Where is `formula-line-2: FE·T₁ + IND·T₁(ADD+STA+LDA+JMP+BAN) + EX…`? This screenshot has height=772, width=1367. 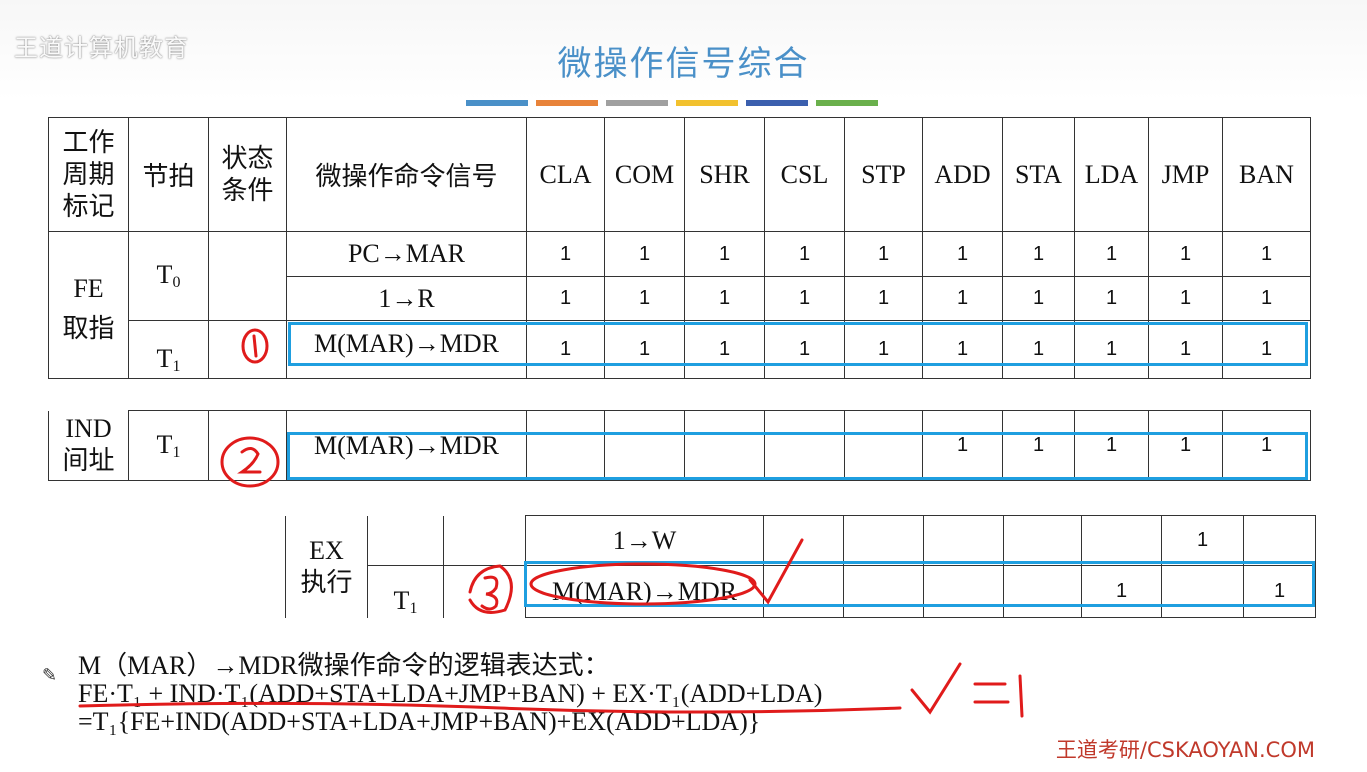 formula-line-2: FE·T₁ + IND·T₁(ADD+STA+LDA+JMP+BAN) + EX… is located at coordinates (450, 693).